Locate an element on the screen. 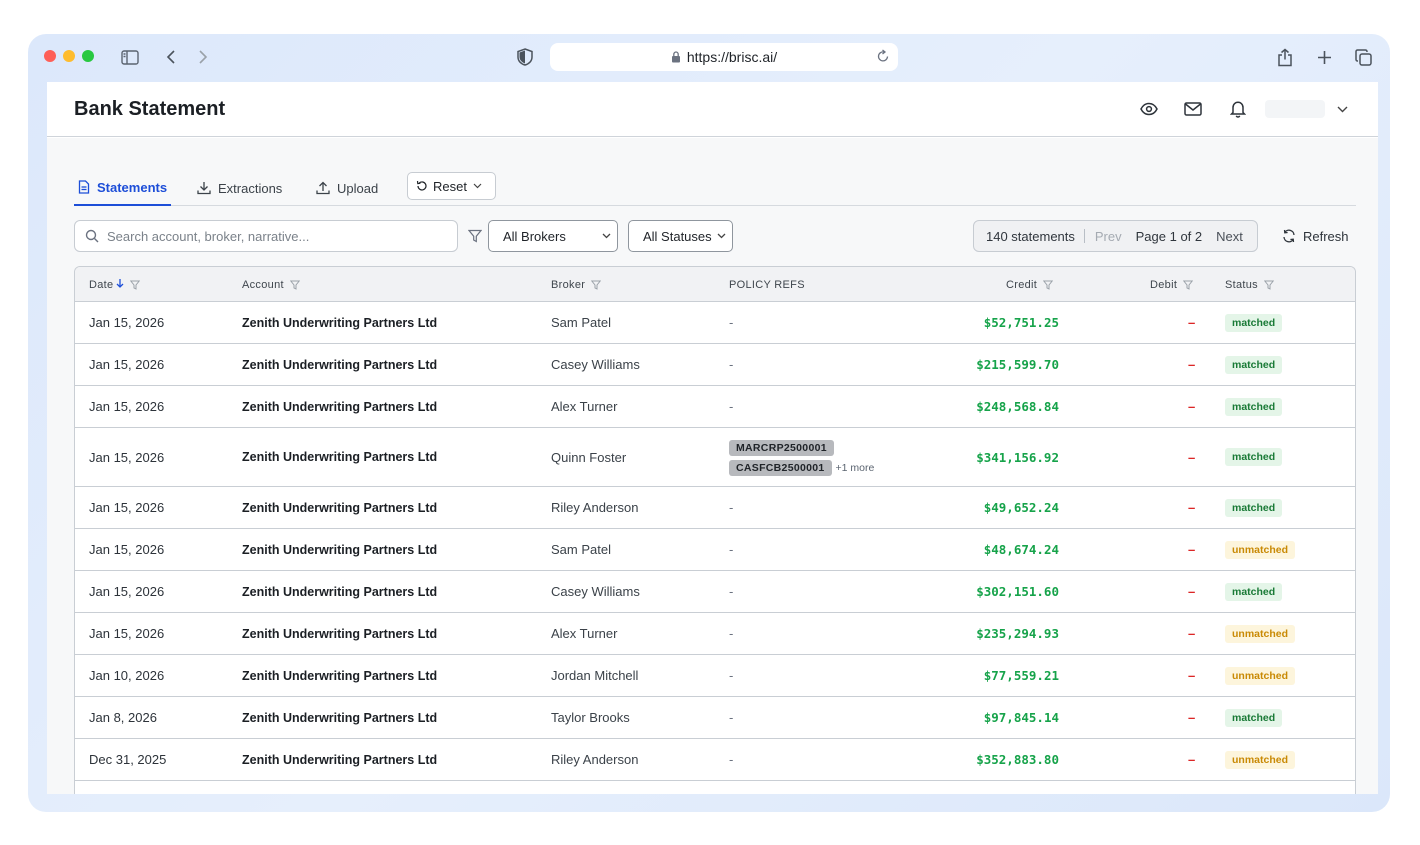 The image size is (1420, 845). column-date: Date is located at coordinates (115, 284).